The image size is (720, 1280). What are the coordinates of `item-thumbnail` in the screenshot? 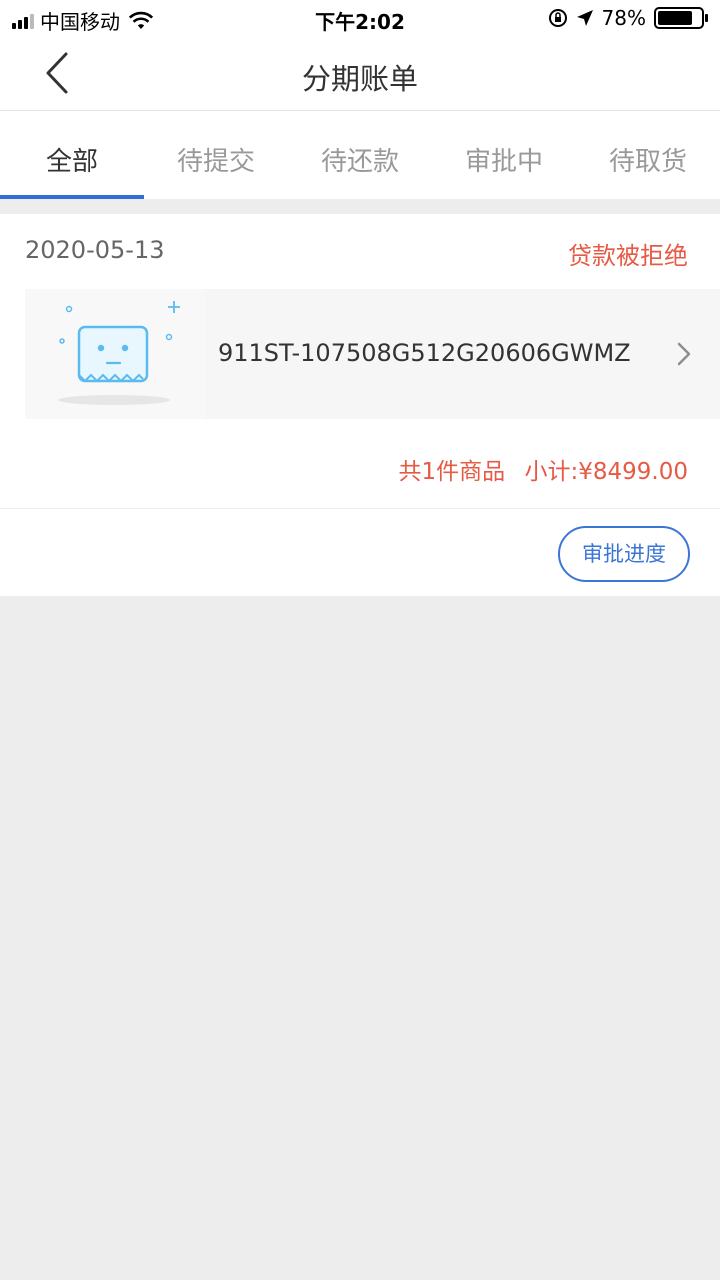 It's located at (115, 354).